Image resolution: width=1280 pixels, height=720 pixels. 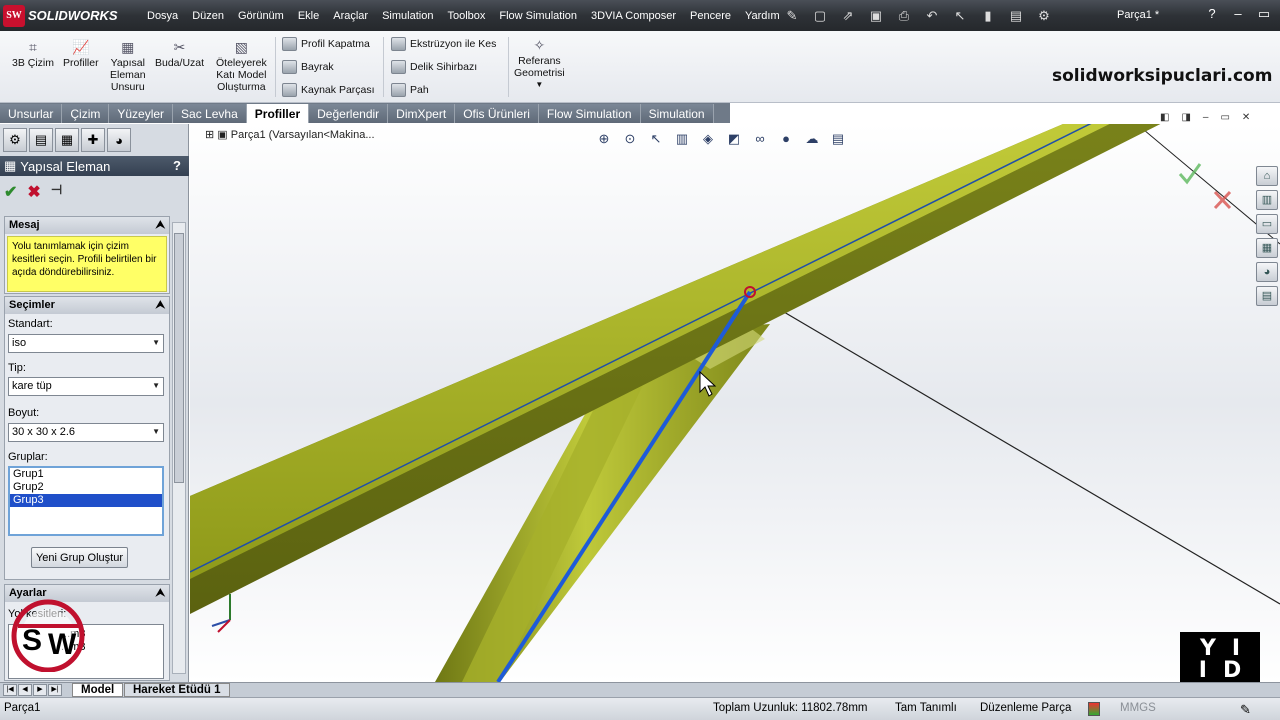 I want to click on view-settings-icon: ▤, so click(x=838, y=139).